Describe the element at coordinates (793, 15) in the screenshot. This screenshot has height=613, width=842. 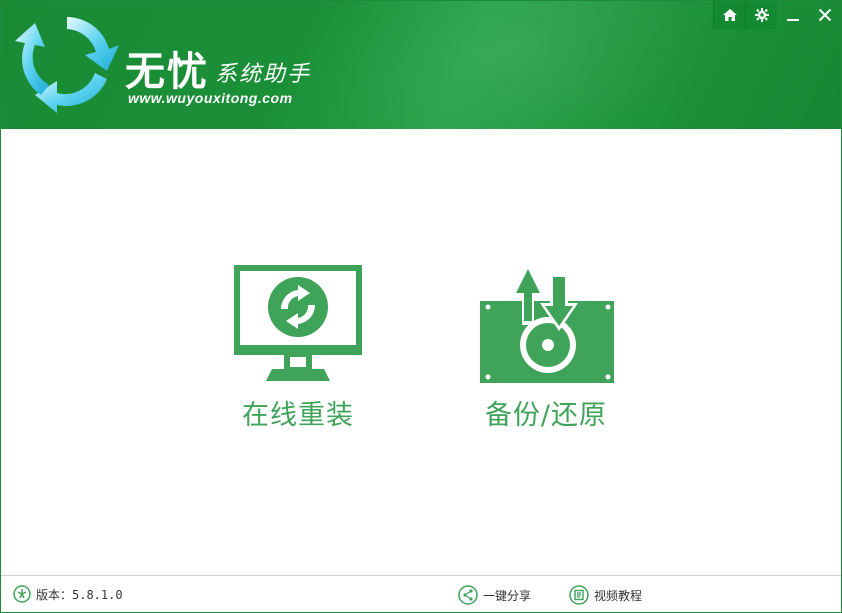
I see `minimize-button` at that location.